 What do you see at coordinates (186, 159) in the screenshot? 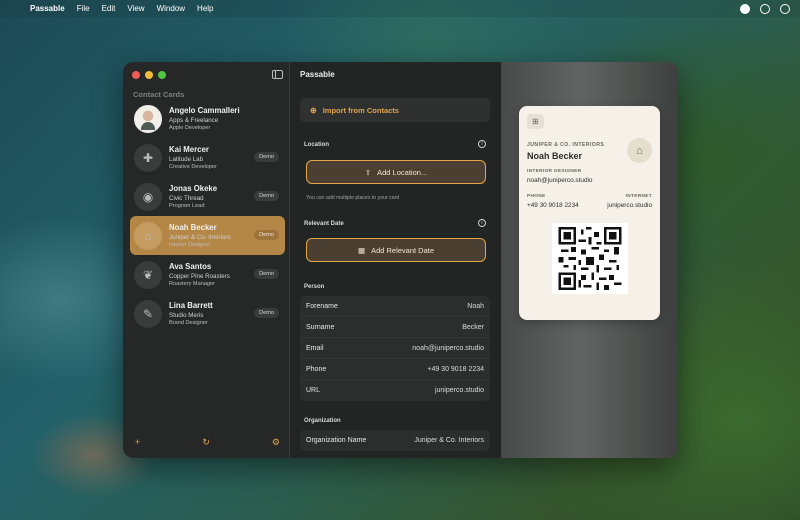
I see `contact-org: Latitude Lab` at bounding box center [186, 159].